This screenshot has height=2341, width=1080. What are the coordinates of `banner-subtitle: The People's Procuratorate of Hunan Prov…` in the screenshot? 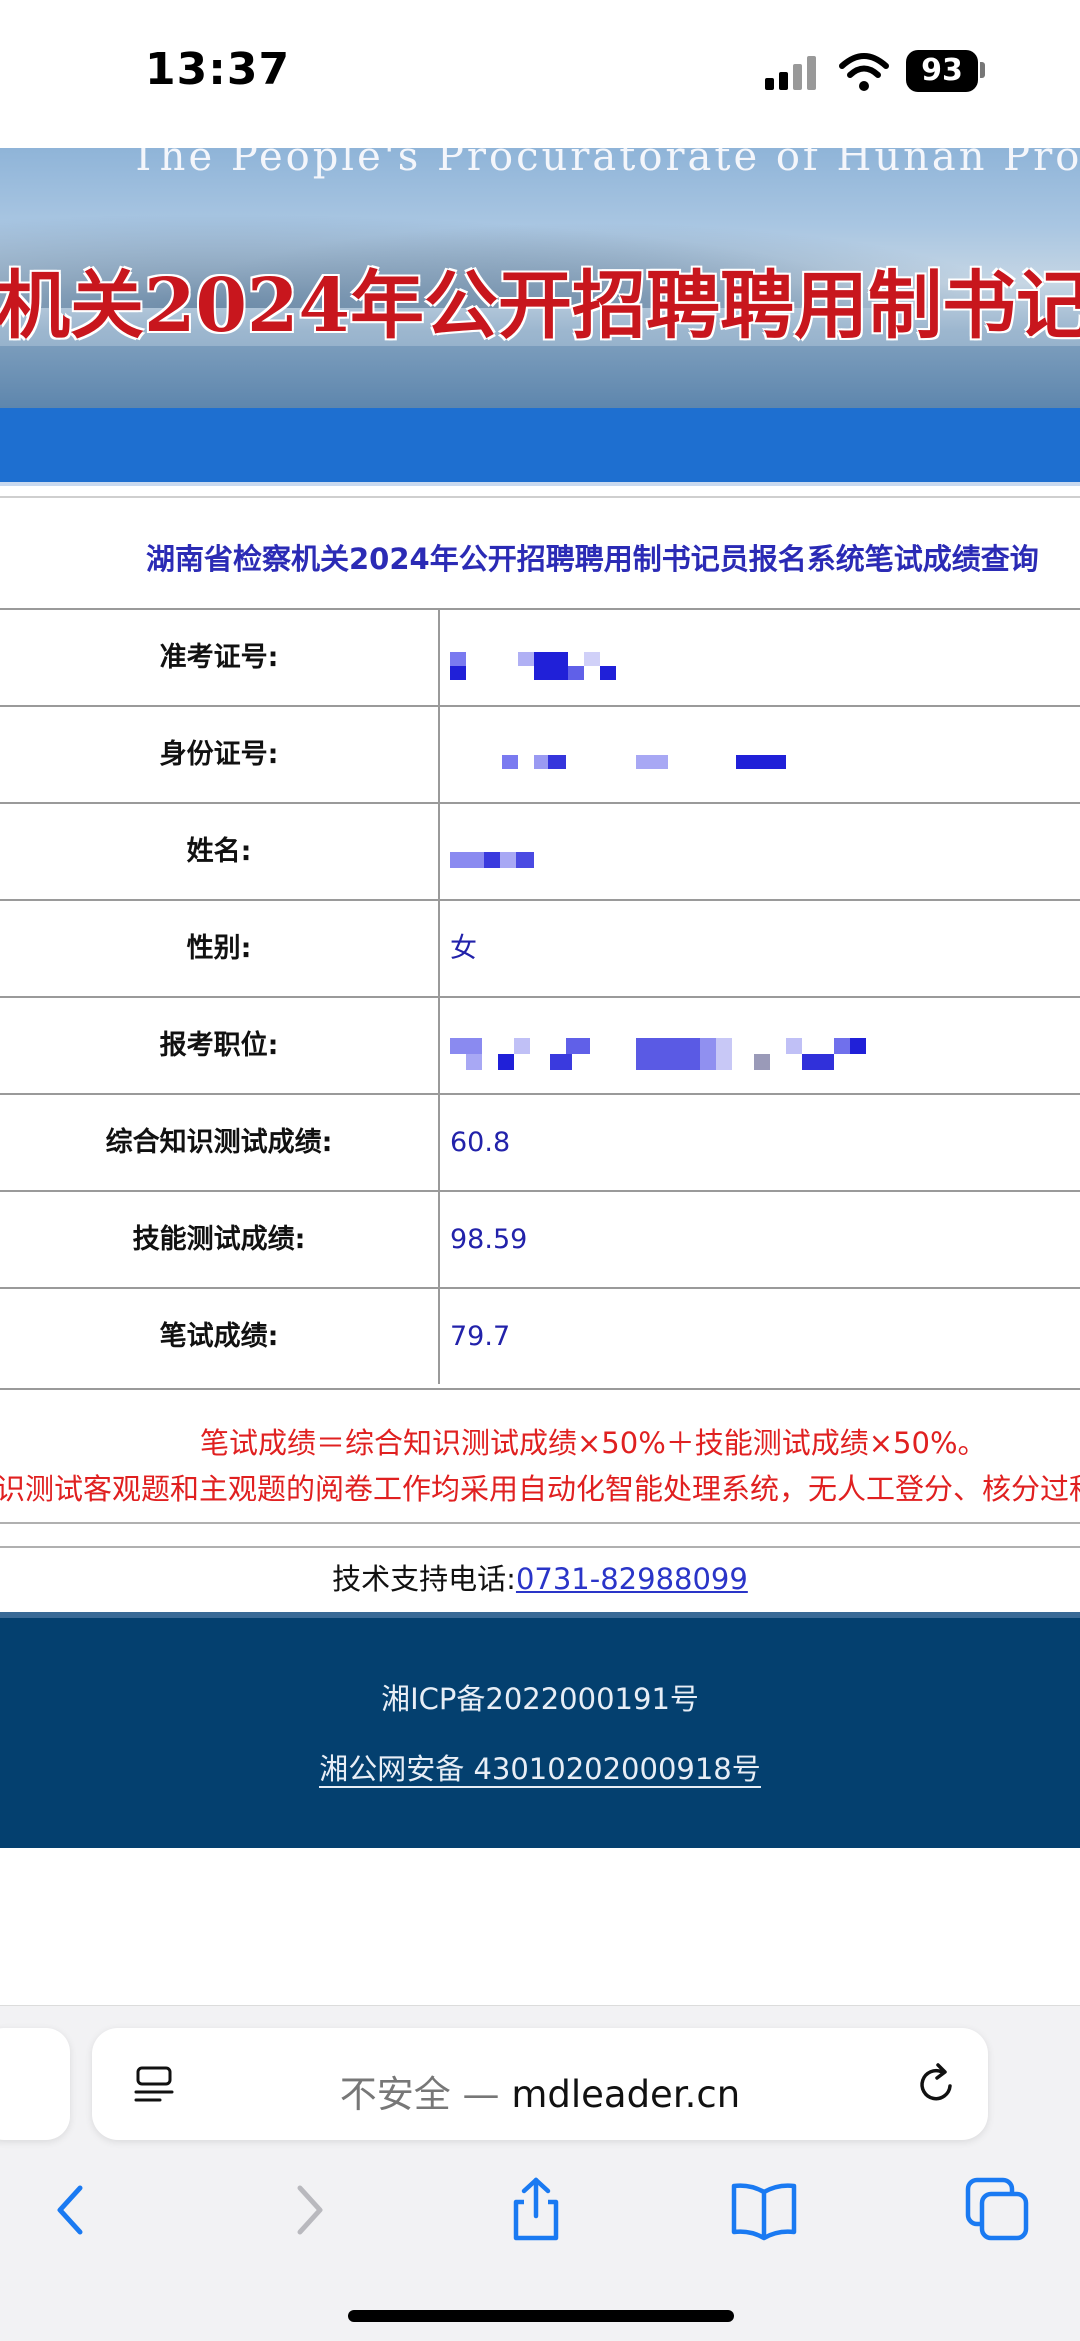 It's located at (605, 164).